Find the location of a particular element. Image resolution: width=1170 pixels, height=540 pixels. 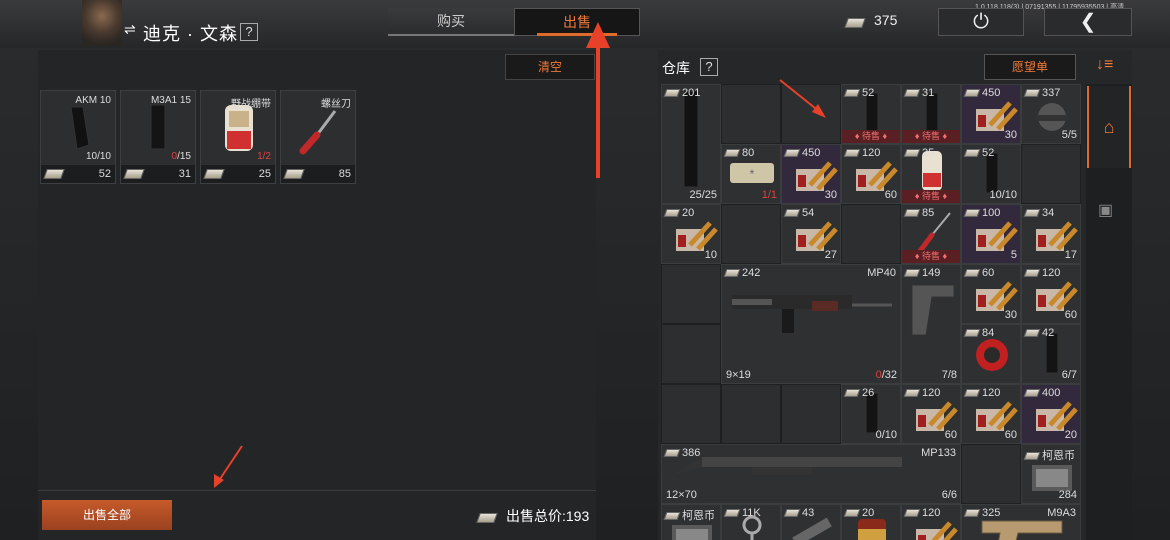

sort-icon: ↓≡ is located at coordinates (1104, 65).